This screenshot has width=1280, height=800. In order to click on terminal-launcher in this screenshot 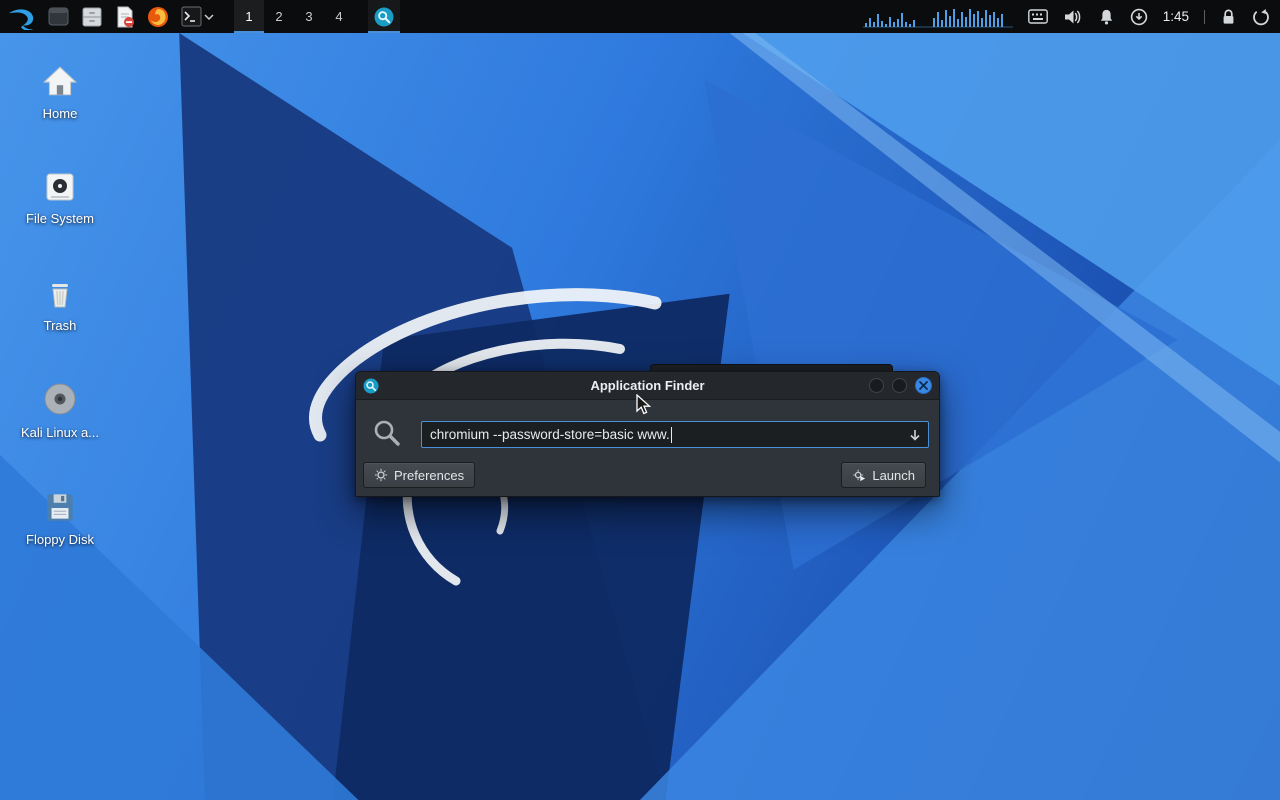, I will do `click(189, 16)`.